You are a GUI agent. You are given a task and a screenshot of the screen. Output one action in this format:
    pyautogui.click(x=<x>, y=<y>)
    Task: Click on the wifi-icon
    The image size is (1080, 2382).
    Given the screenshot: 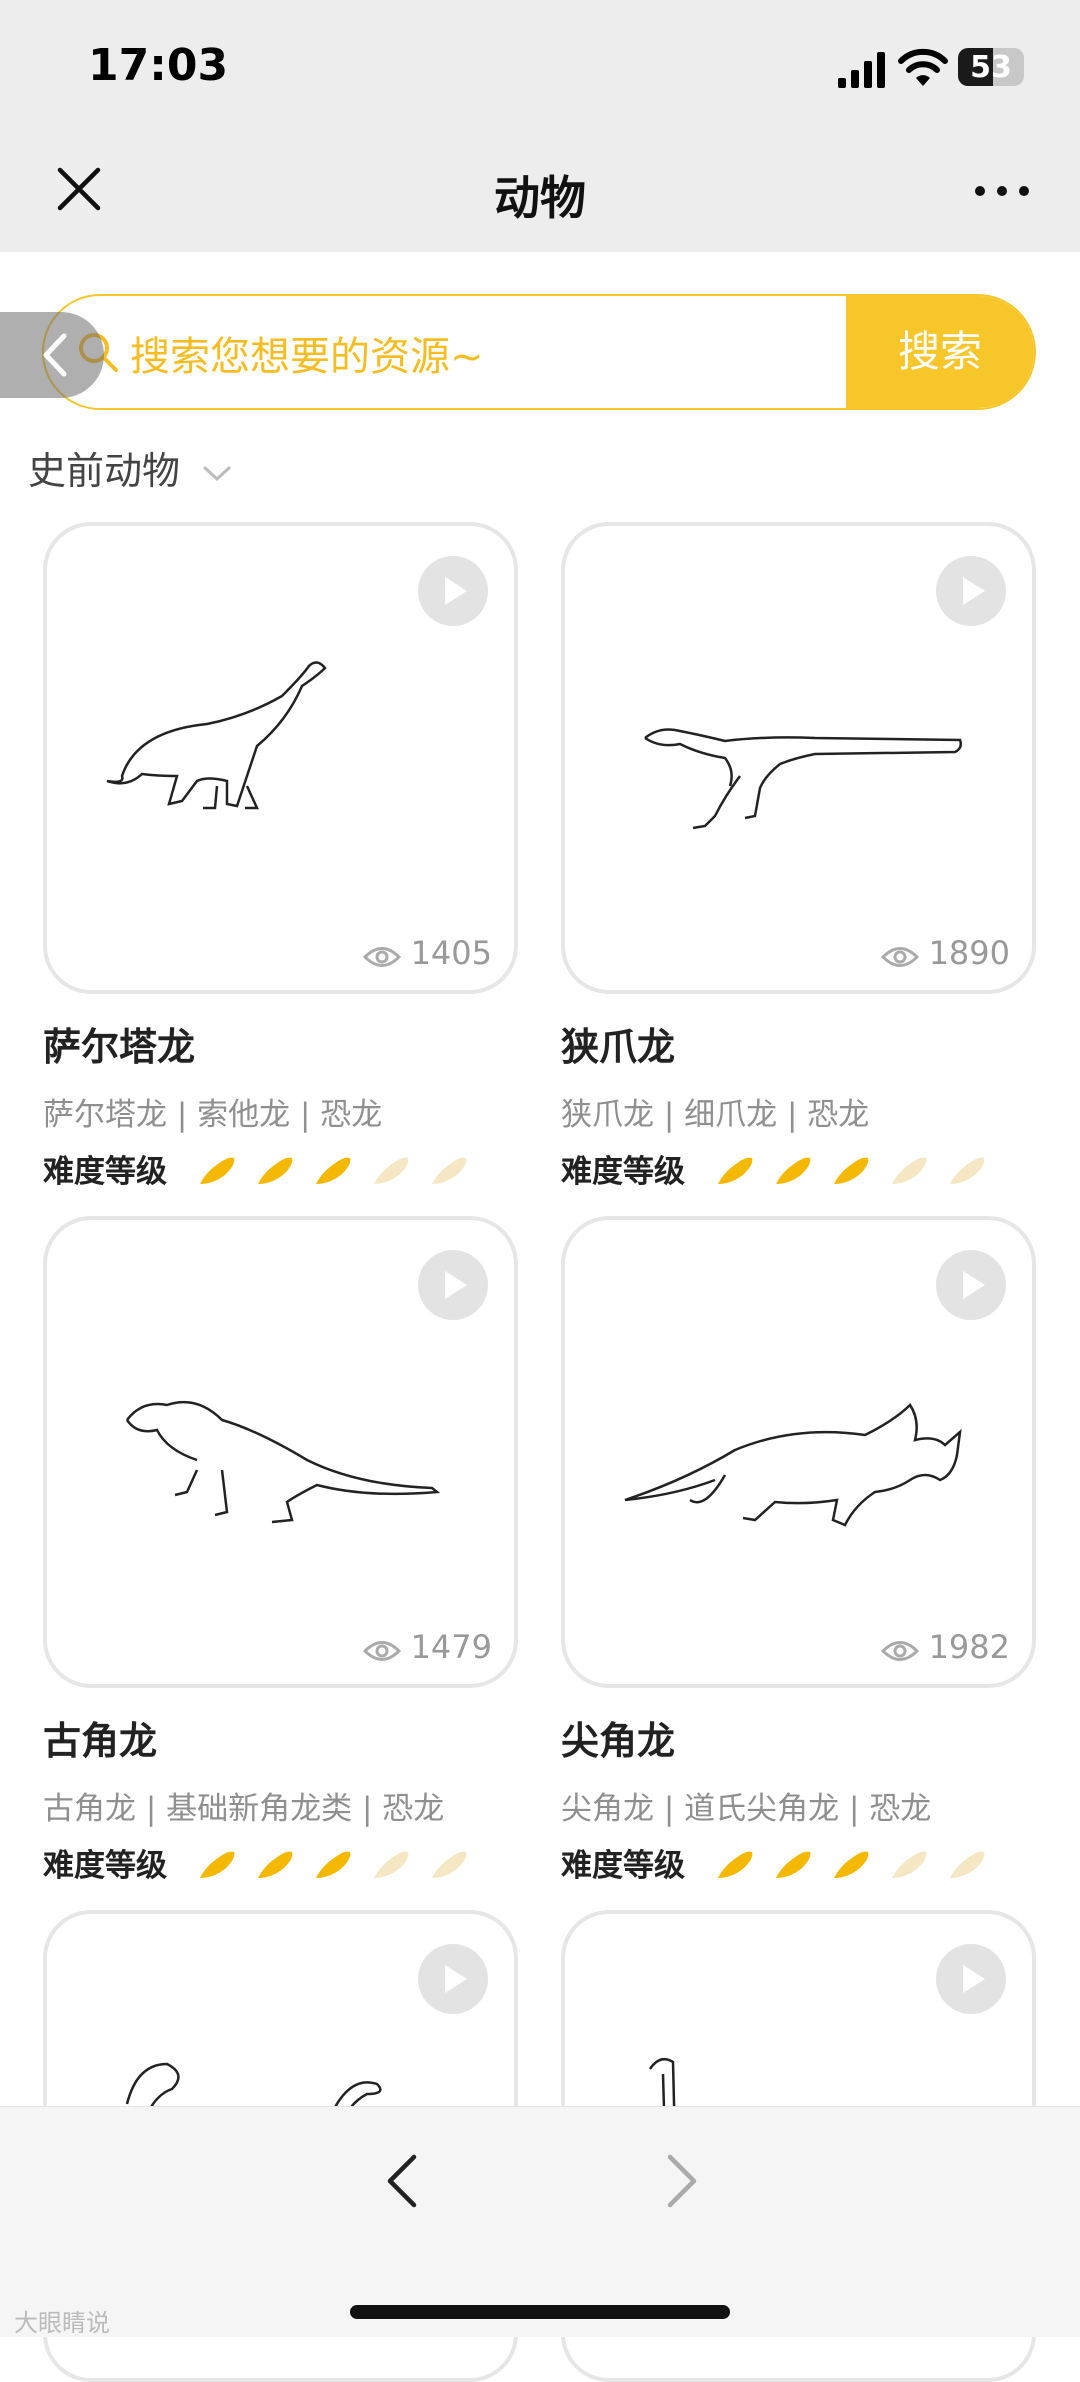 What is the action you would take?
    pyautogui.click(x=923, y=67)
    